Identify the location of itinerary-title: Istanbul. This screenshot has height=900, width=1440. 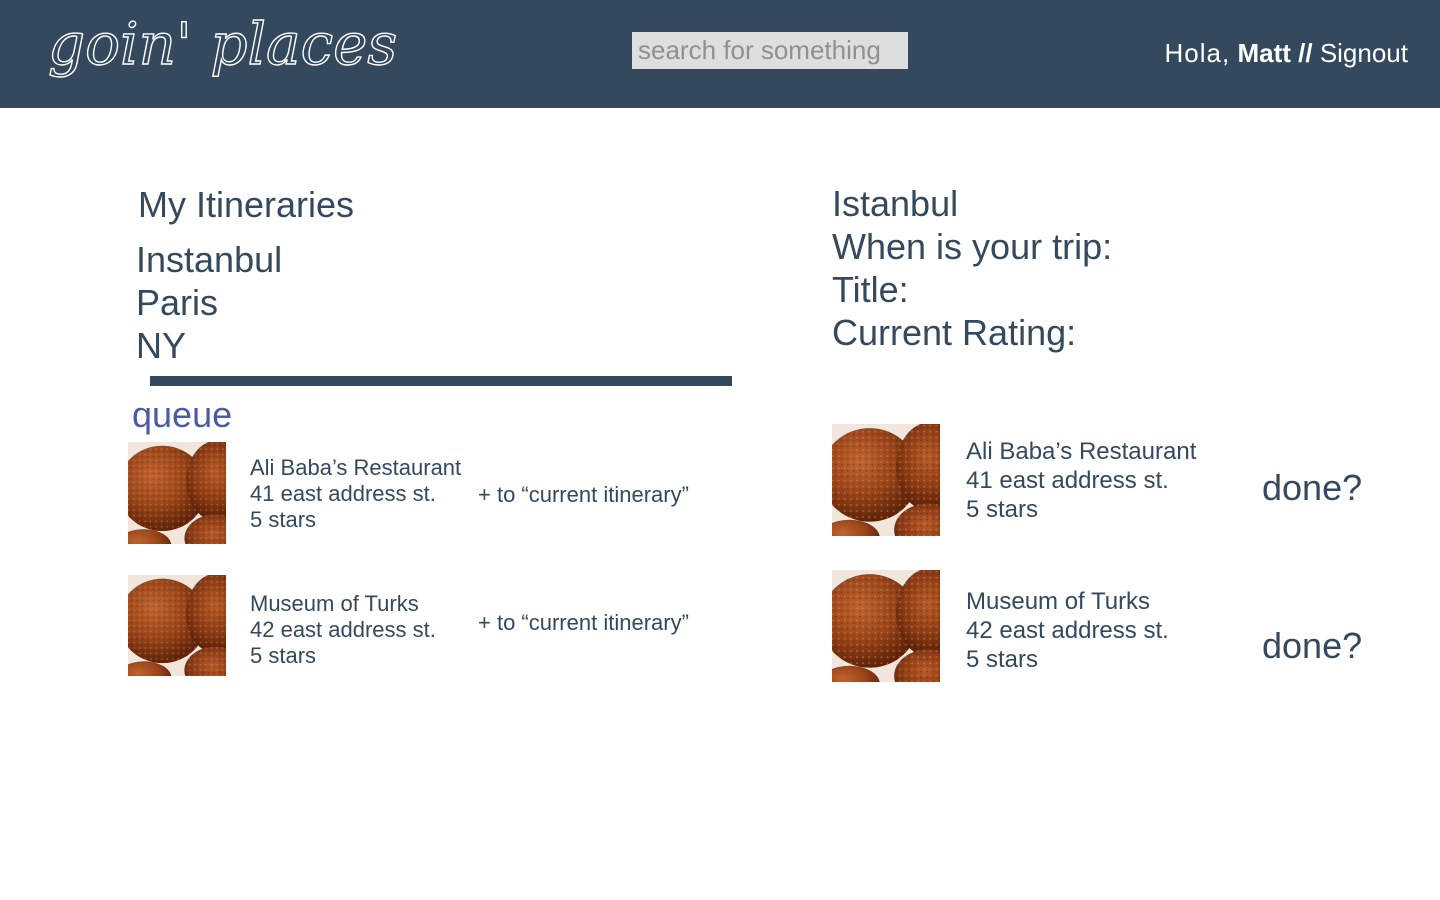
(895, 203).